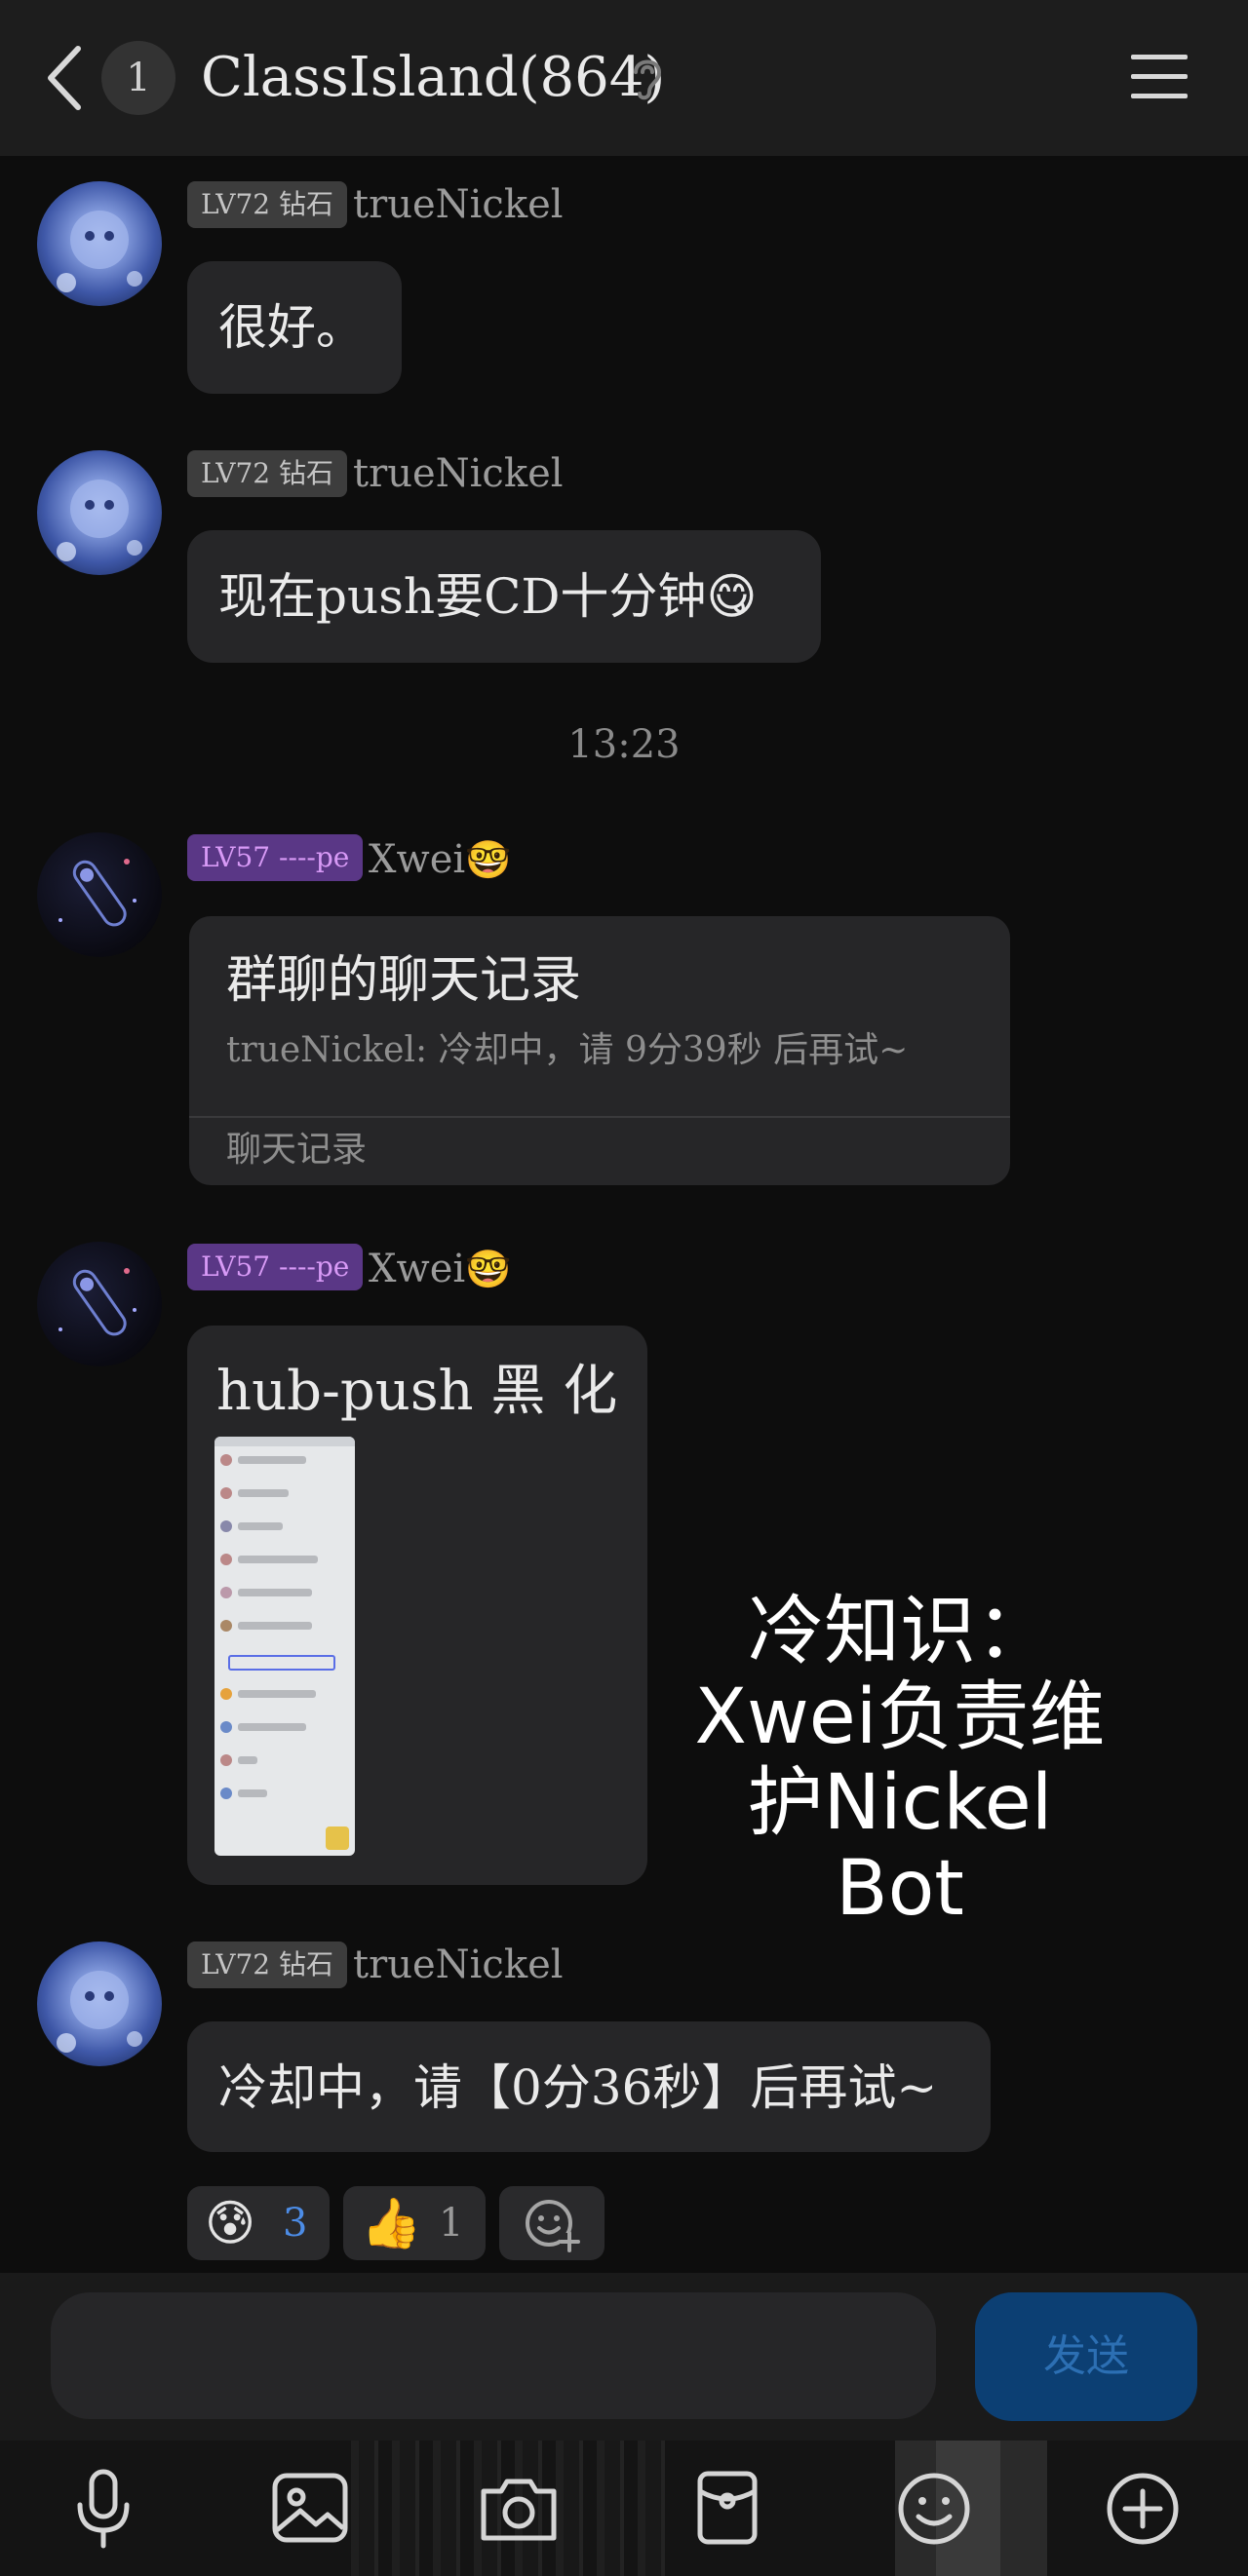  Describe the element at coordinates (284, 1646) in the screenshot. I see `screenshot-thumbnail` at that location.